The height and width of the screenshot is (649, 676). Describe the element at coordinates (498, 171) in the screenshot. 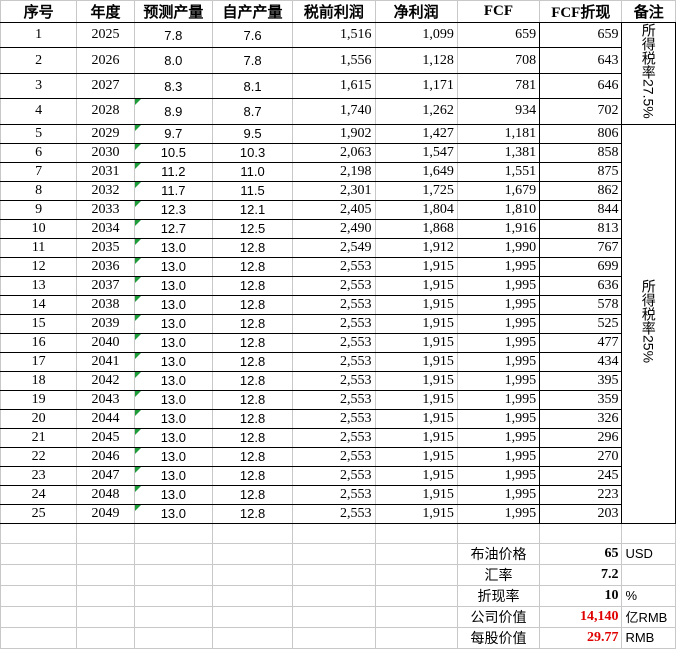

I see `cell-fcf: 1,551` at that location.